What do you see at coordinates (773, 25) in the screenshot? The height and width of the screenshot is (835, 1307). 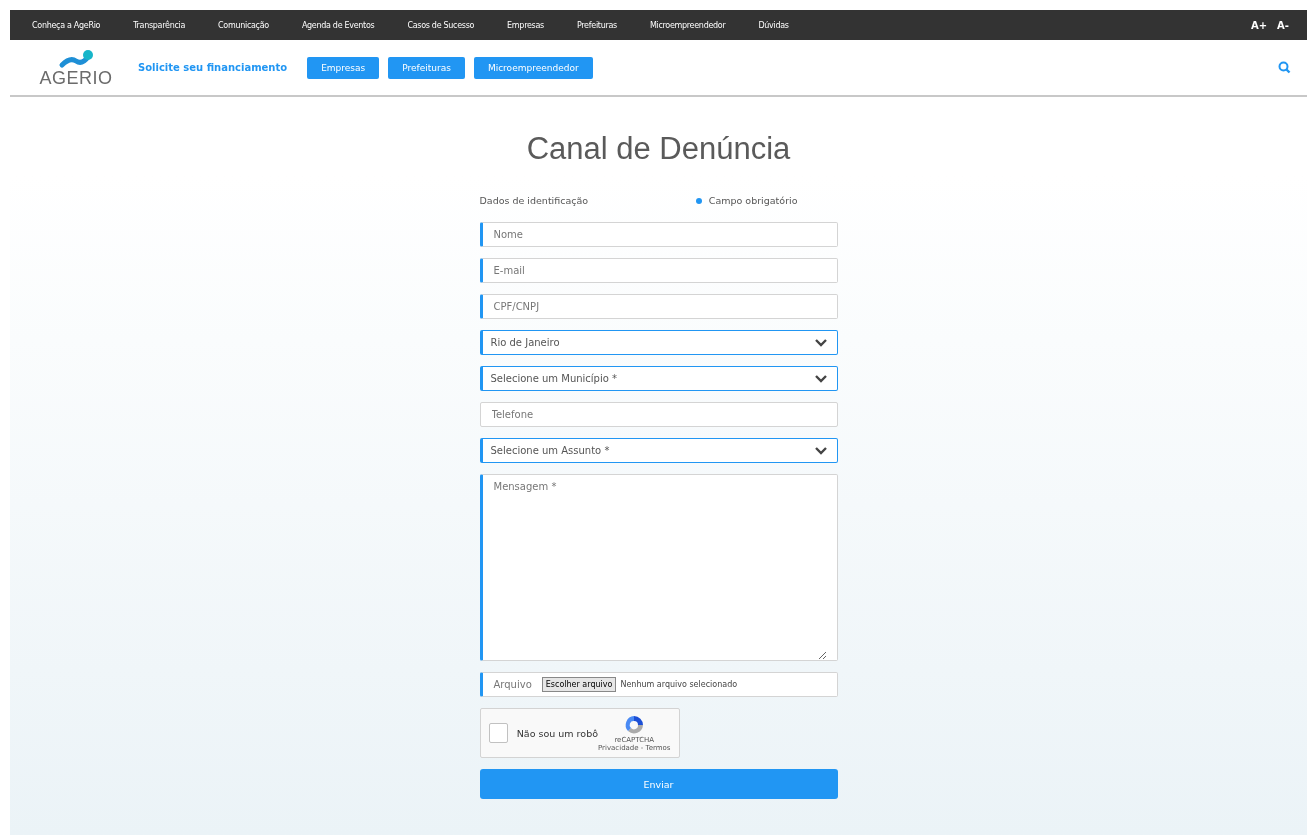 I see `nav-link: Dúvidas` at bounding box center [773, 25].